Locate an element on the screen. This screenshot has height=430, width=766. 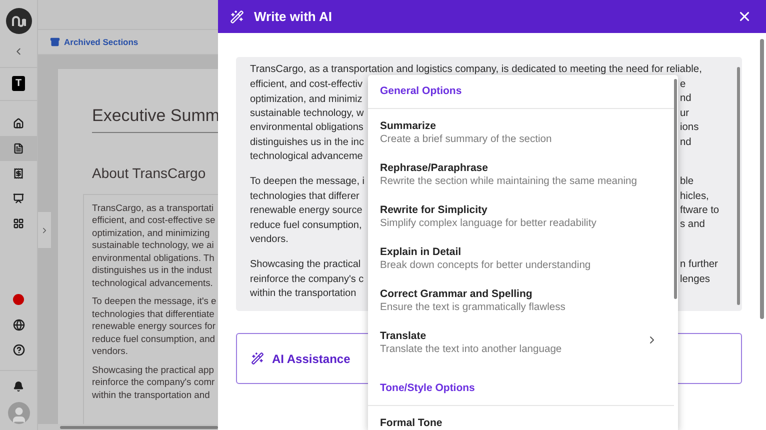
menu-section-title: General Options is located at coordinates (521, 92).